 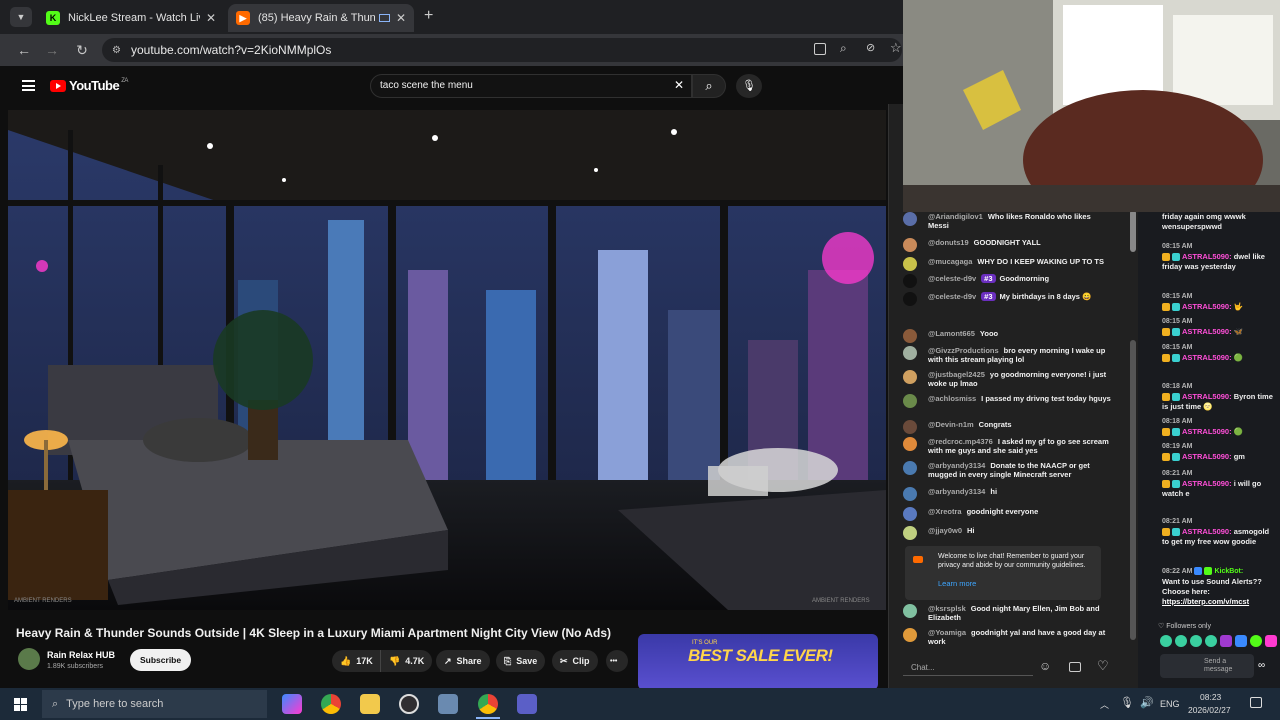 What do you see at coordinates (1133, 490) in the screenshot?
I see `chat-scrollbar-track` at bounding box center [1133, 490].